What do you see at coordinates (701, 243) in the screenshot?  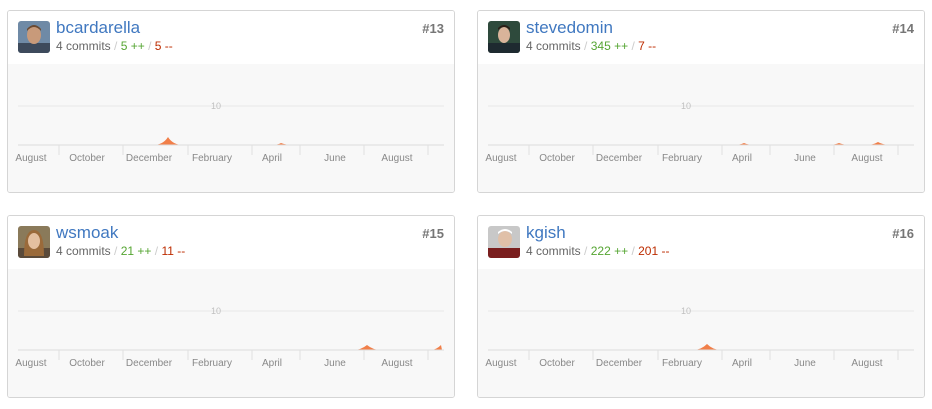 I see `card-header: kgish 4 commits / 222 ++ / 201 -- #16` at bounding box center [701, 243].